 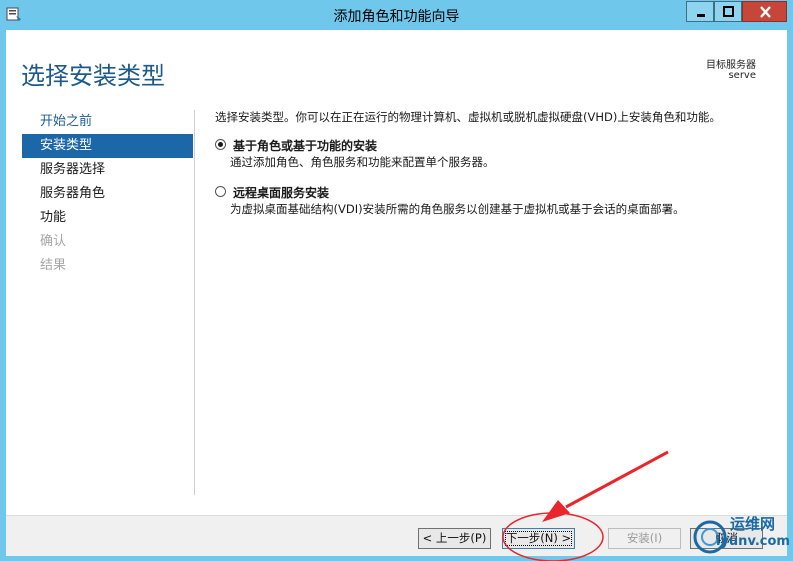 I want to click on install-button: 安装(I), so click(x=644, y=538).